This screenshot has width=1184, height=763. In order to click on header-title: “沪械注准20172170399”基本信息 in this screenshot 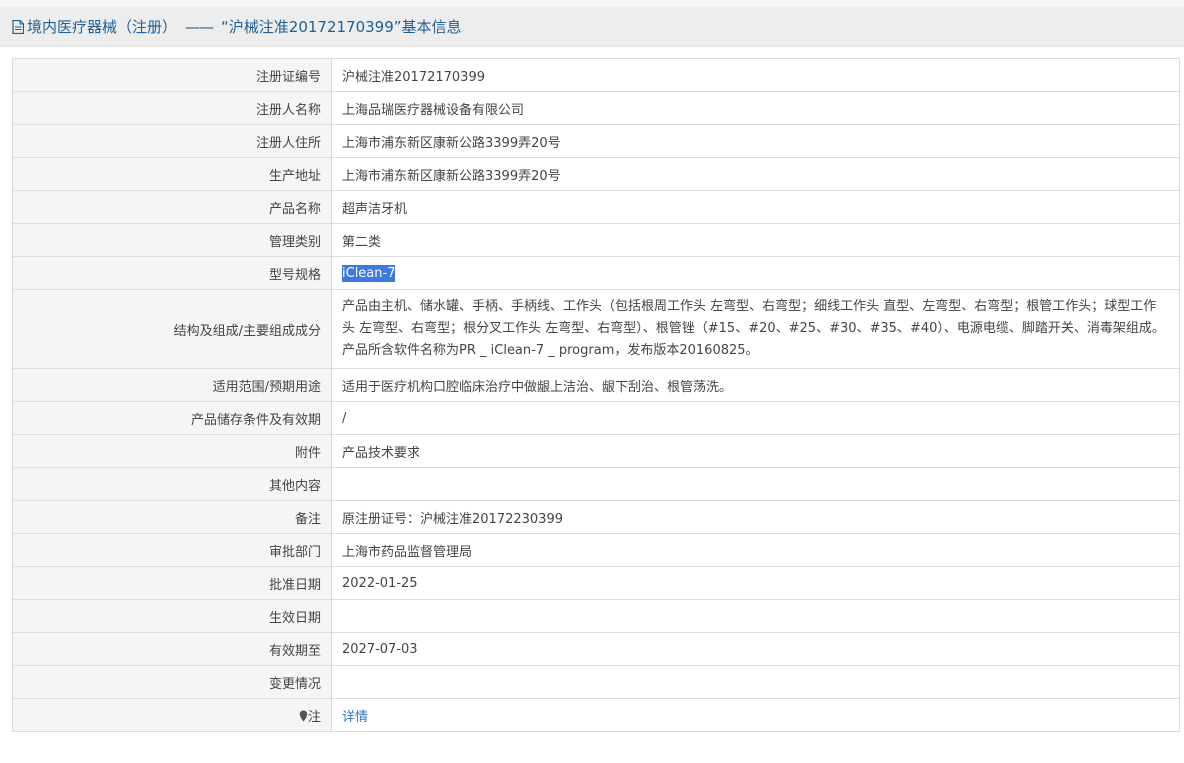, I will do `click(341, 27)`.